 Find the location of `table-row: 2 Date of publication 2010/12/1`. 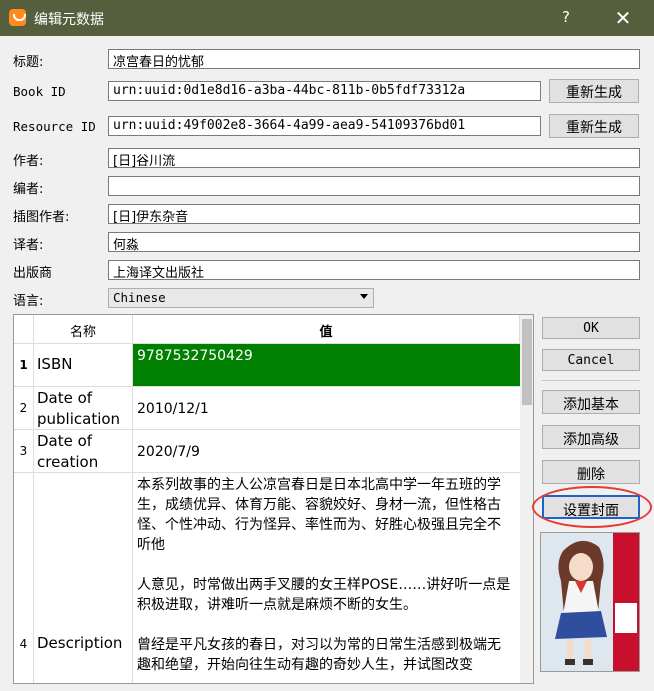

table-row: 2 Date of publication 2010/12/1 is located at coordinates (267, 408).